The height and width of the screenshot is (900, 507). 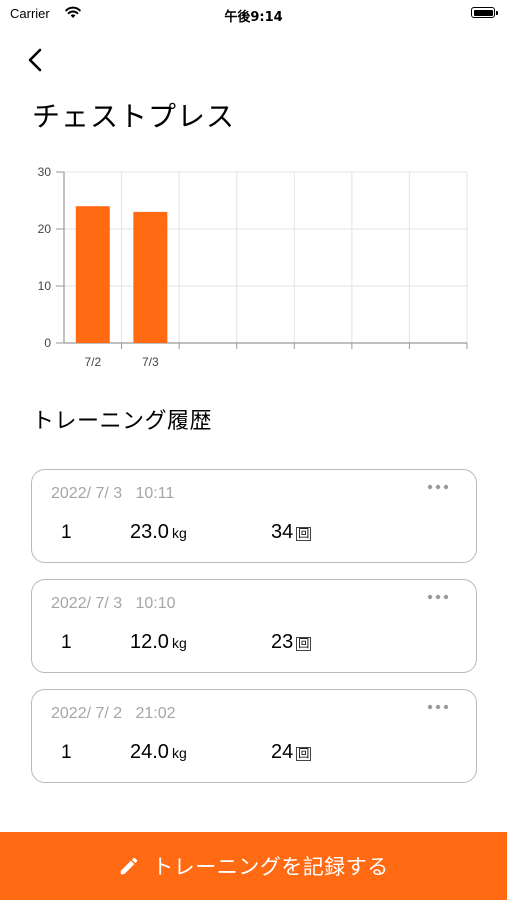 What do you see at coordinates (282, 752) in the screenshot?
I see `entry-reps-value: 24` at bounding box center [282, 752].